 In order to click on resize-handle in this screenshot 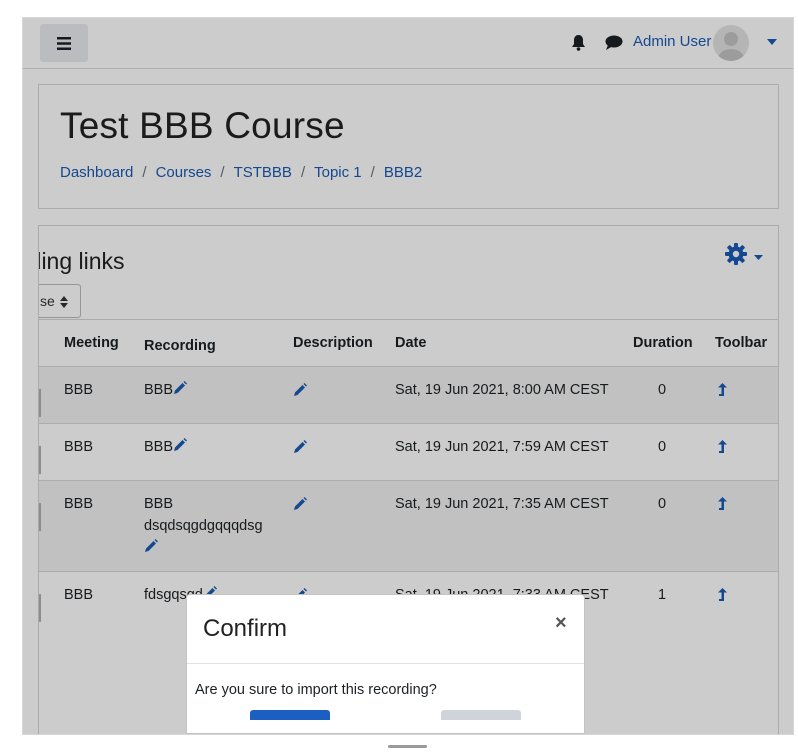, I will do `click(407, 746)`.